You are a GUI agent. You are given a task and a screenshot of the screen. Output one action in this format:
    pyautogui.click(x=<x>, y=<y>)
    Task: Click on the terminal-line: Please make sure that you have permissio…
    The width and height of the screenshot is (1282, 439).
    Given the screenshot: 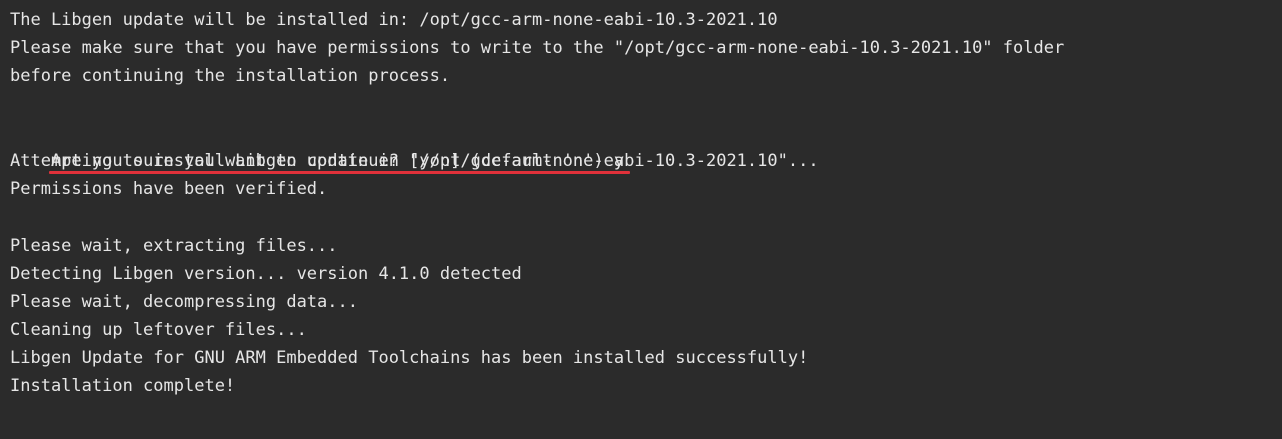 What is the action you would take?
    pyautogui.click(x=537, y=48)
    